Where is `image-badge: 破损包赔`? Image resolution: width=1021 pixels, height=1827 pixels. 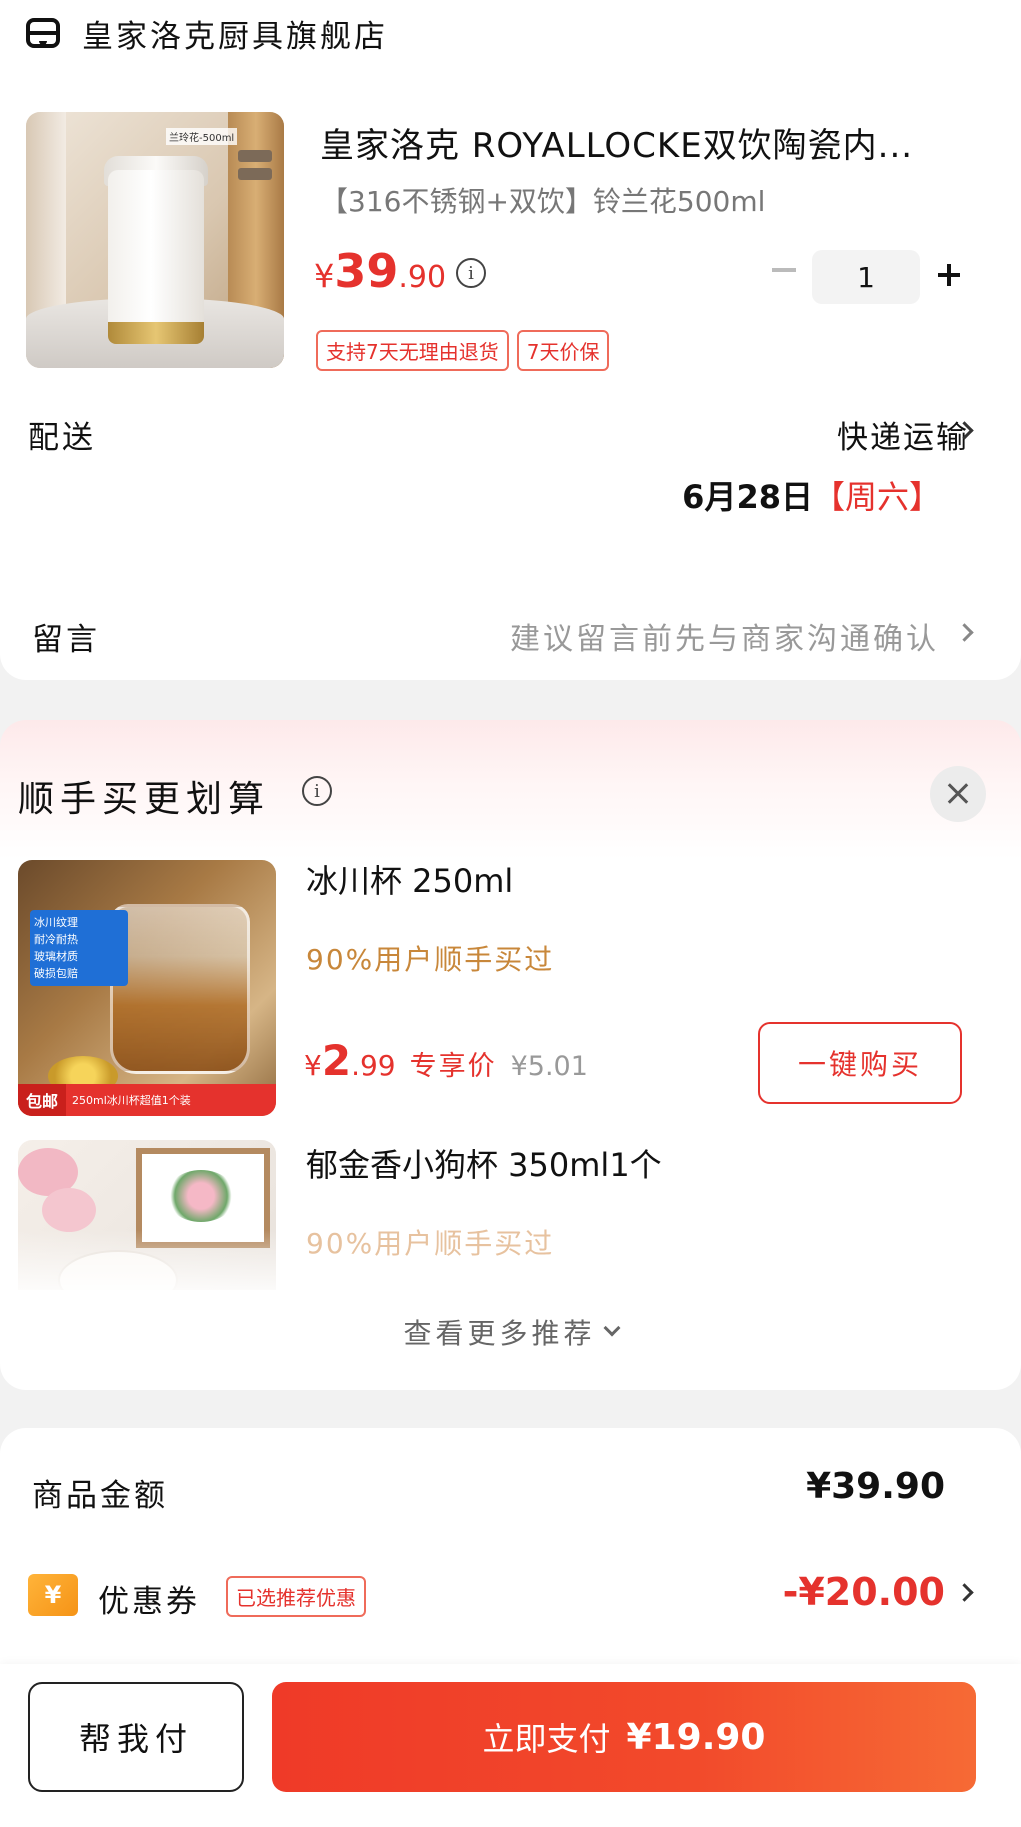
image-badge: 破损包赔 is located at coordinates (56, 973).